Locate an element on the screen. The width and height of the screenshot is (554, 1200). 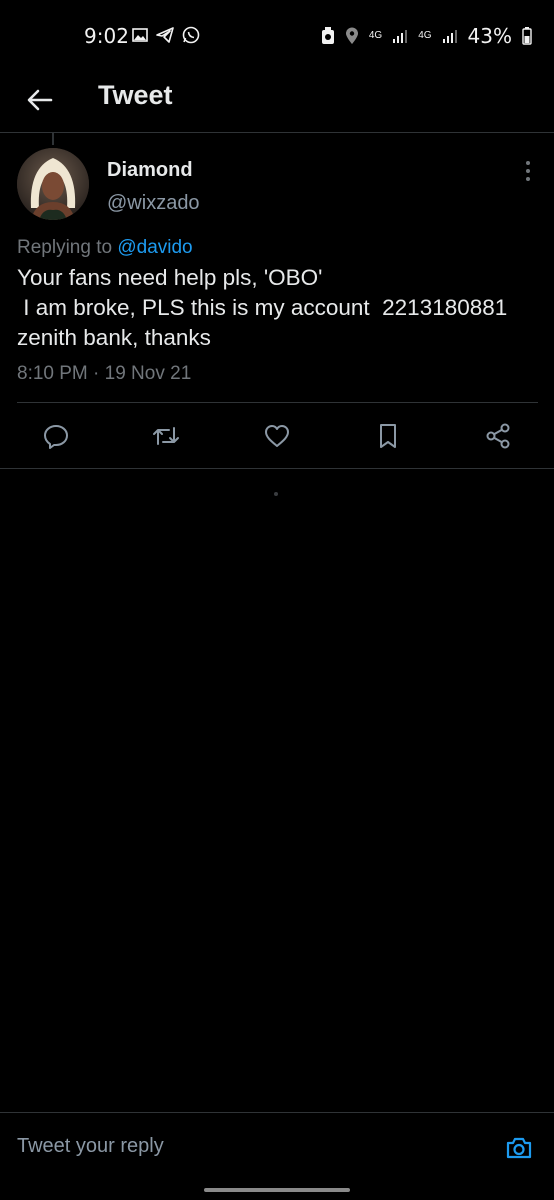
home-indicator is located at coordinates (277, 1190).